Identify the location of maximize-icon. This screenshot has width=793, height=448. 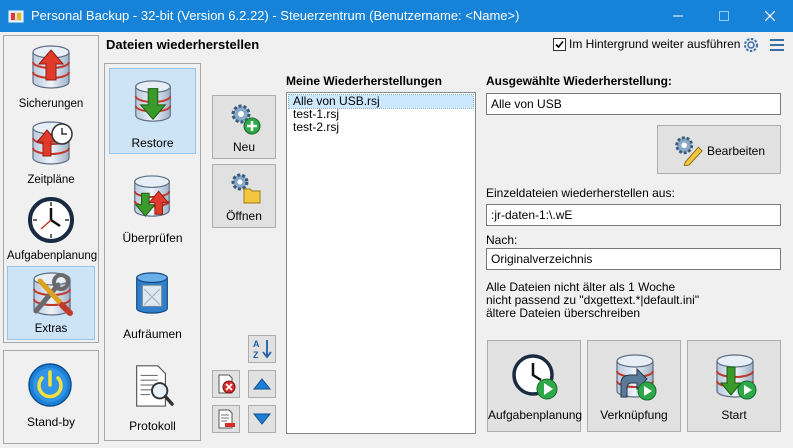
(724, 16).